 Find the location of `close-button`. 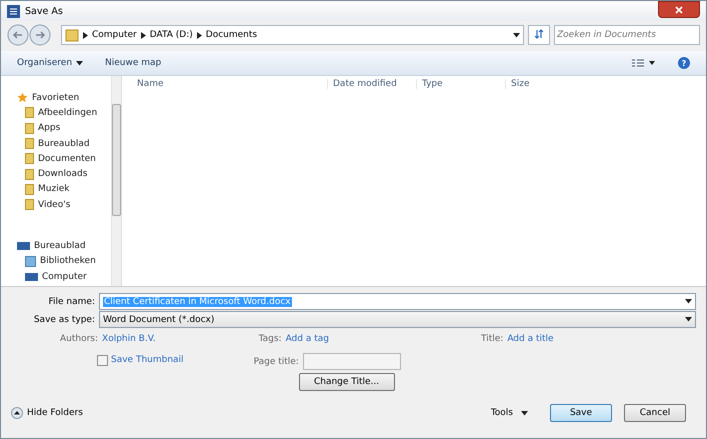

close-button is located at coordinates (679, 9).